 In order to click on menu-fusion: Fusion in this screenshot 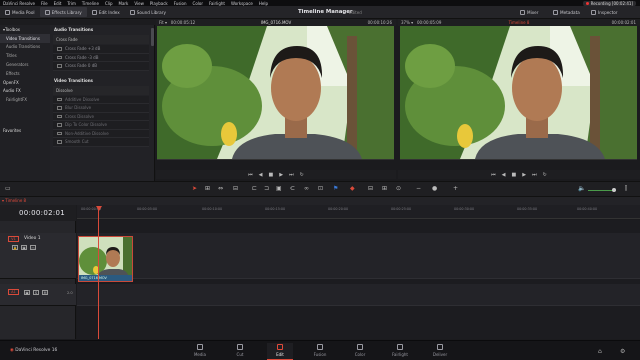, I will do `click(180, 3)`.